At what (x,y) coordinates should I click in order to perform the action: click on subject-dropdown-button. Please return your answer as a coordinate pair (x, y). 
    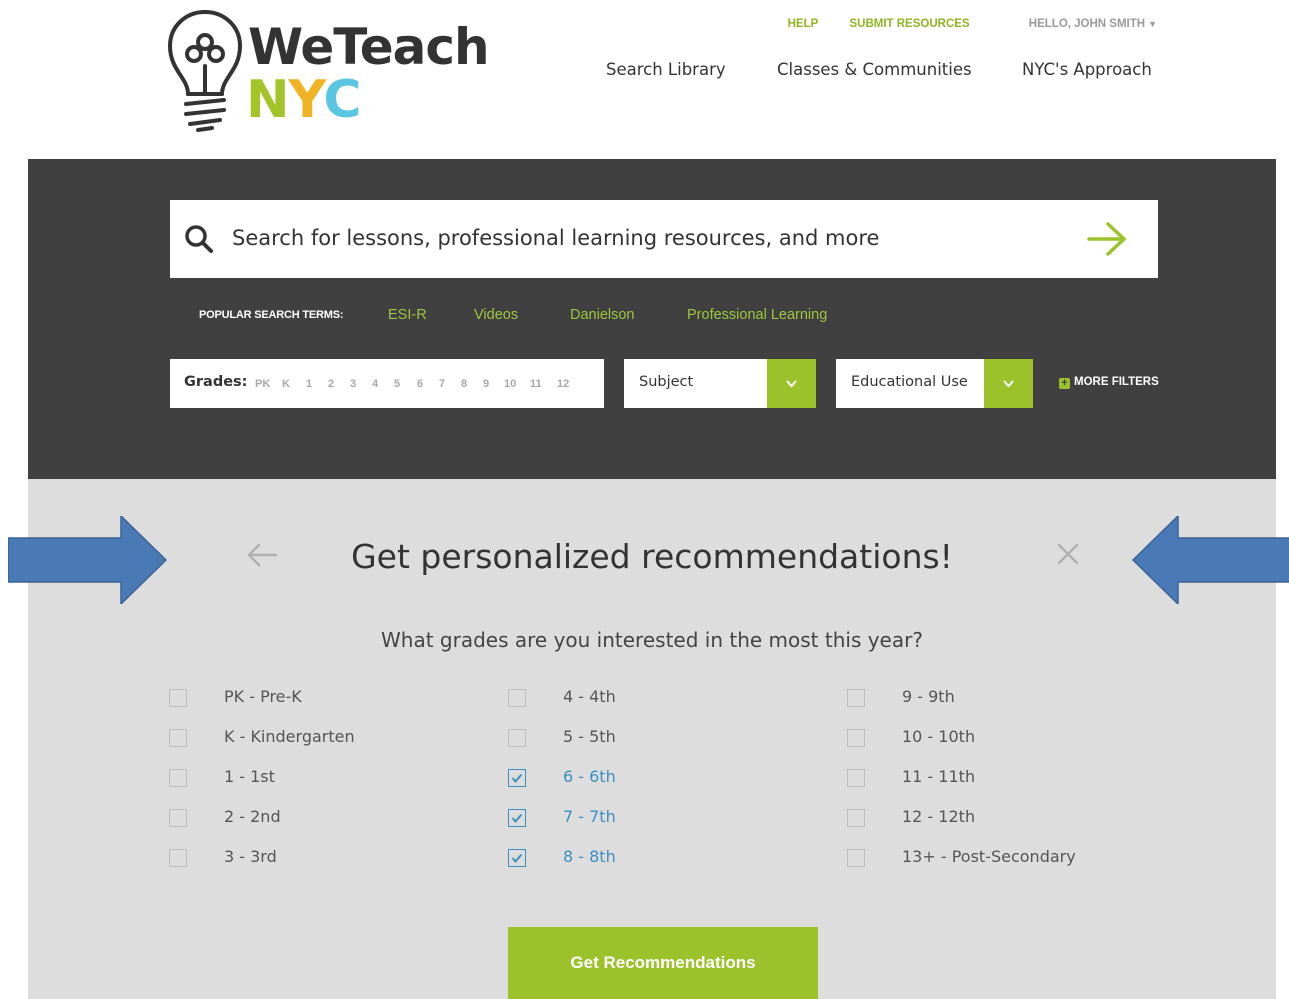
    Looking at the image, I should click on (791, 383).